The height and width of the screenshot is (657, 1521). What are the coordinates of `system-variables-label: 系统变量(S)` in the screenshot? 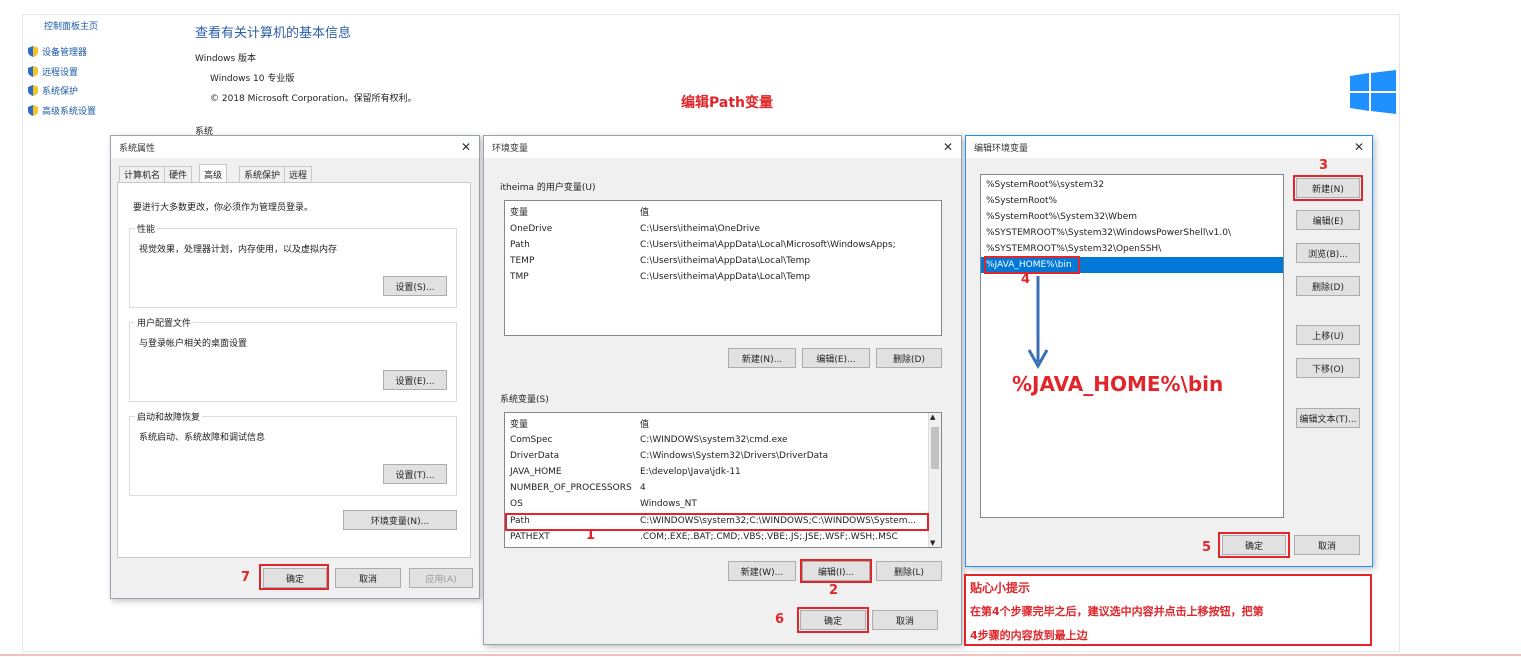 It's located at (524, 400).